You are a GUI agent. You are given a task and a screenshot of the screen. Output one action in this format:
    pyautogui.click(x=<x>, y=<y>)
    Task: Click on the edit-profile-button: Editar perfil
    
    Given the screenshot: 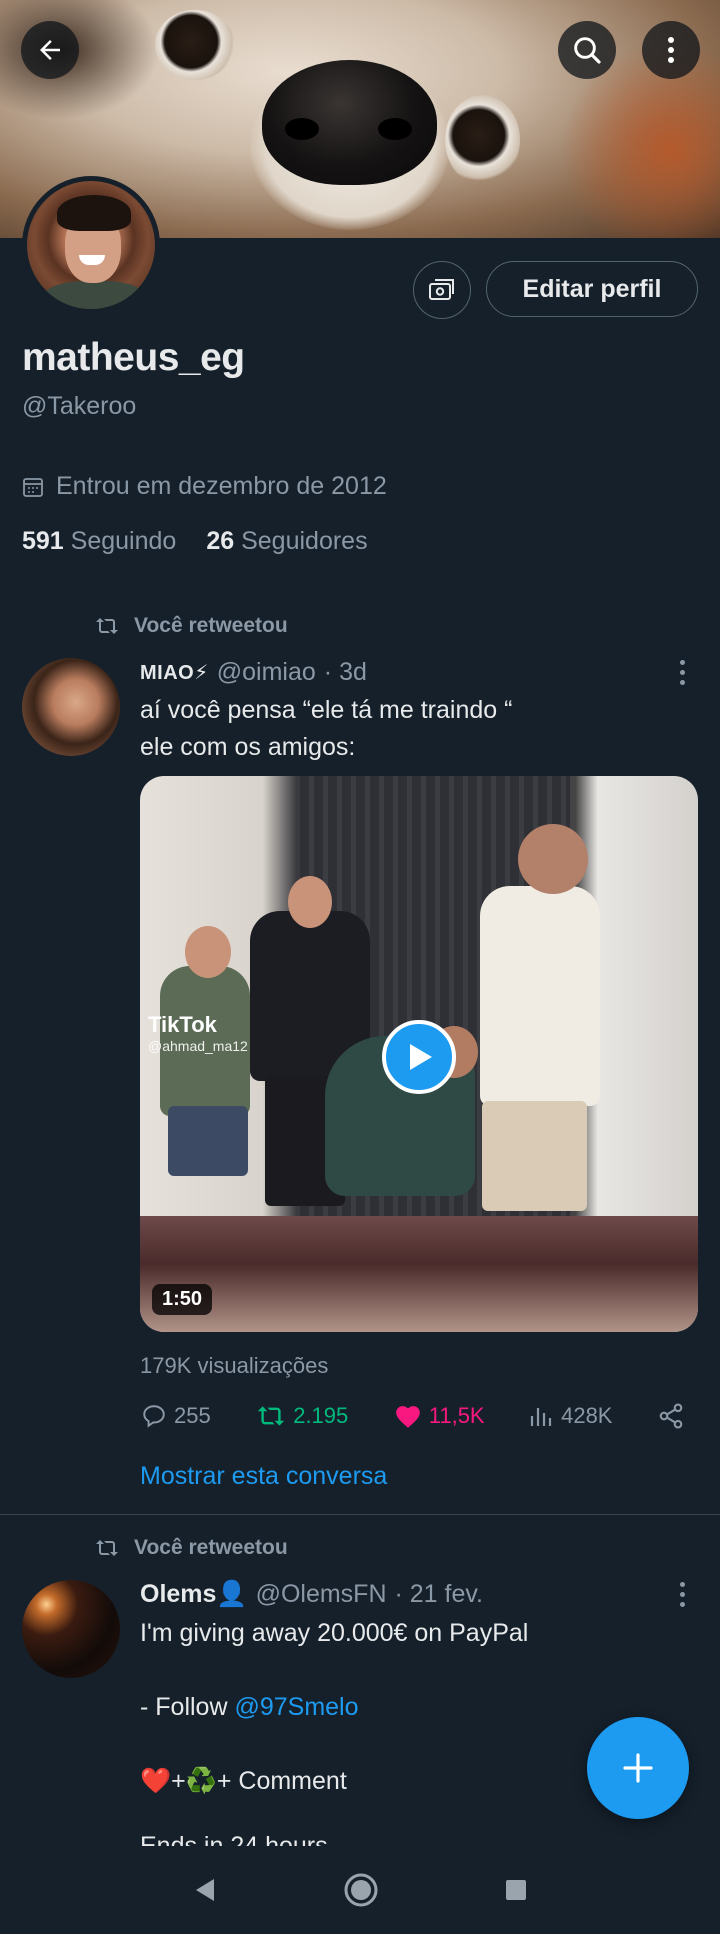 What is the action you would take?
    pyautogui.click(x=592, y=289)
    